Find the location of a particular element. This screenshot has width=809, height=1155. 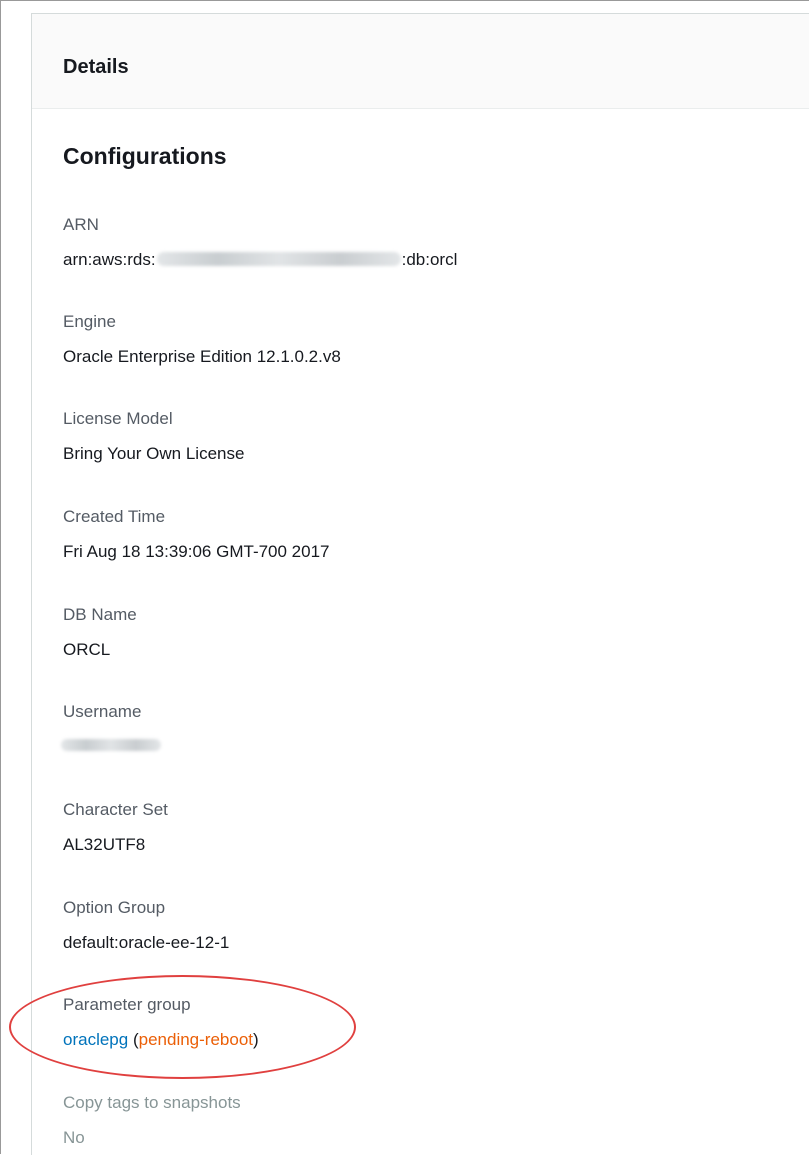

field-label: Character Set is located at coordinates (115, 809).